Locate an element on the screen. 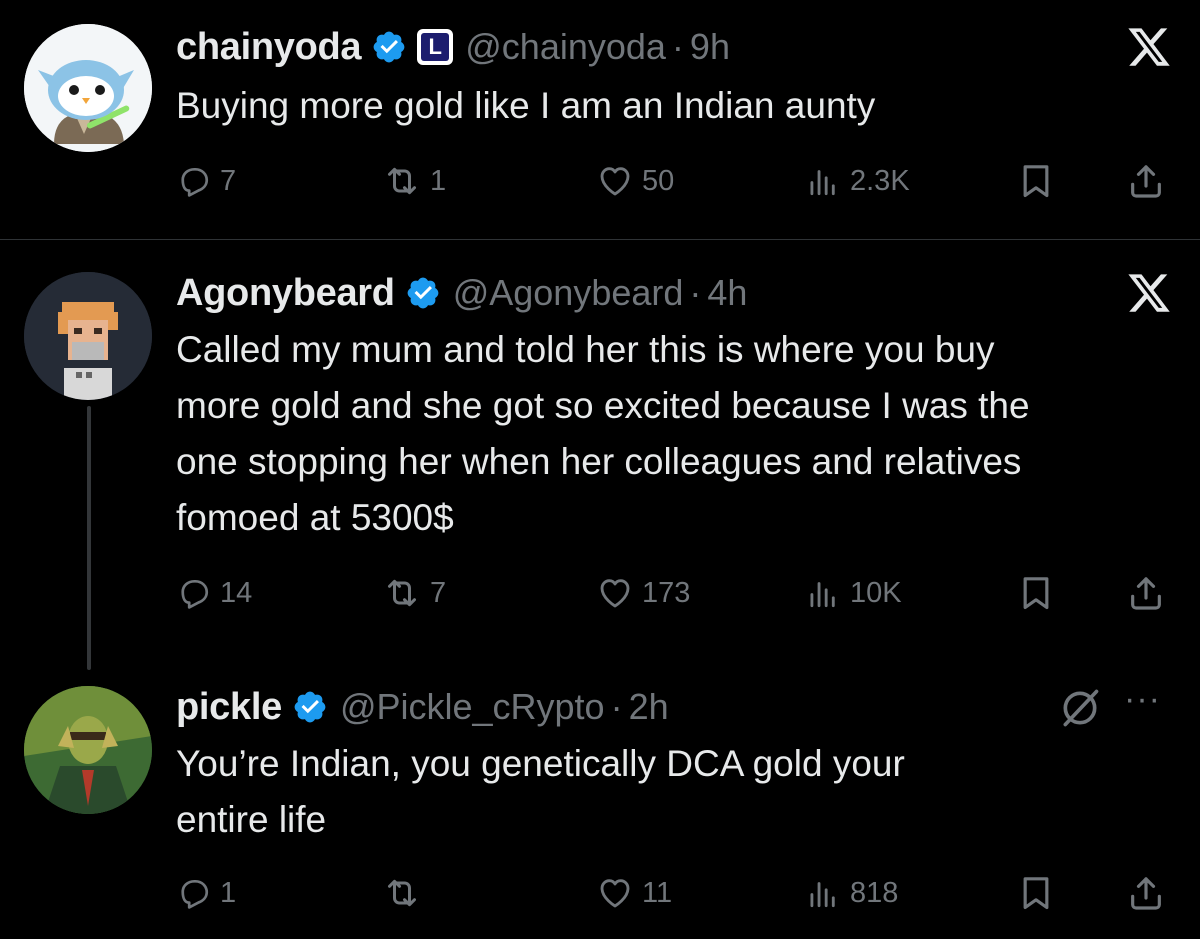 The height and width of the screenshot is (939, 1200). pixel-avatar-icon is located at coordinates (88, 336).